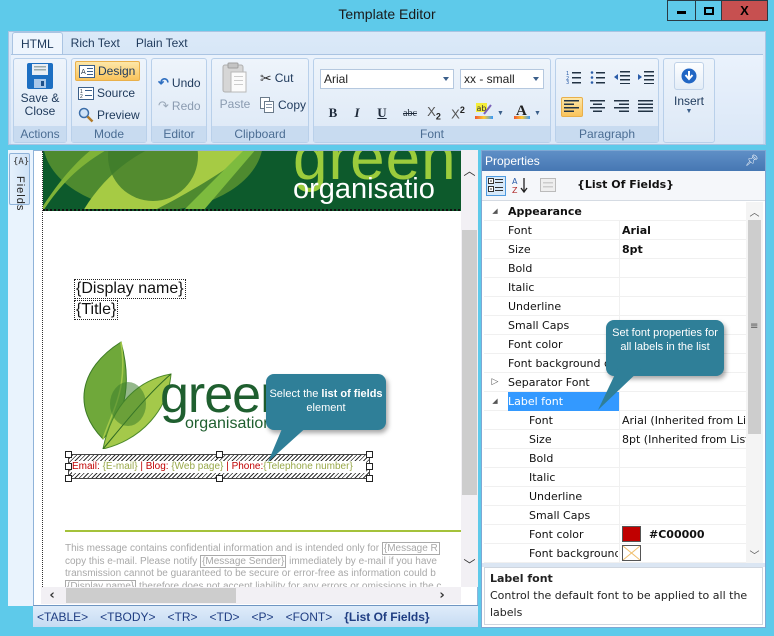 The image size is (774, 636). I want to click on categorized-button, so click(496, 186).